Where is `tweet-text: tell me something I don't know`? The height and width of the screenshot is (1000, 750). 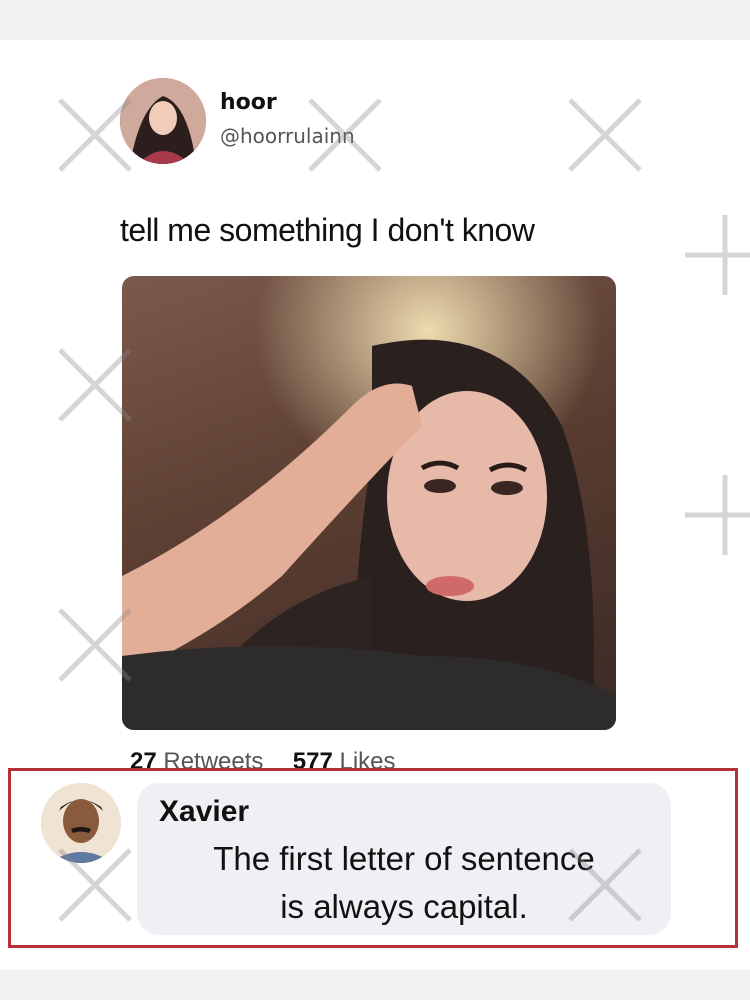
tweet-text: tell me something I don't know is located at coordinates (327, 230).